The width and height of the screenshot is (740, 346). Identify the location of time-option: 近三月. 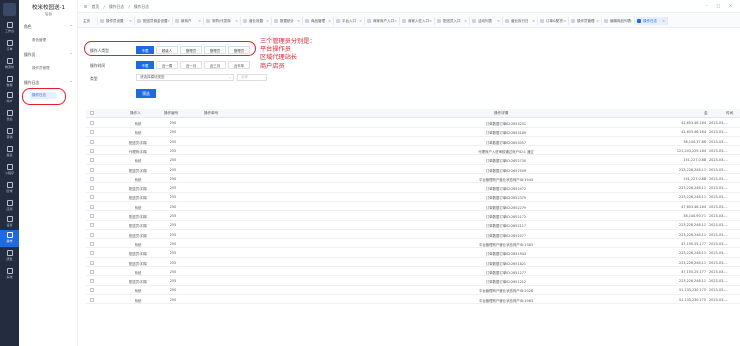
(215, 65).